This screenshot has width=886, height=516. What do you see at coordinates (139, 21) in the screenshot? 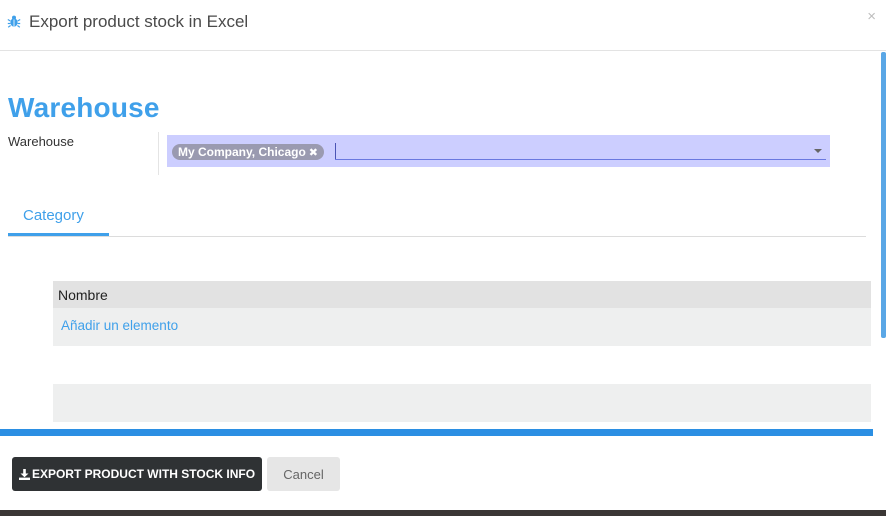
I see `dialog-title: Export product stock in Excel` at bounding box center [139, 21].